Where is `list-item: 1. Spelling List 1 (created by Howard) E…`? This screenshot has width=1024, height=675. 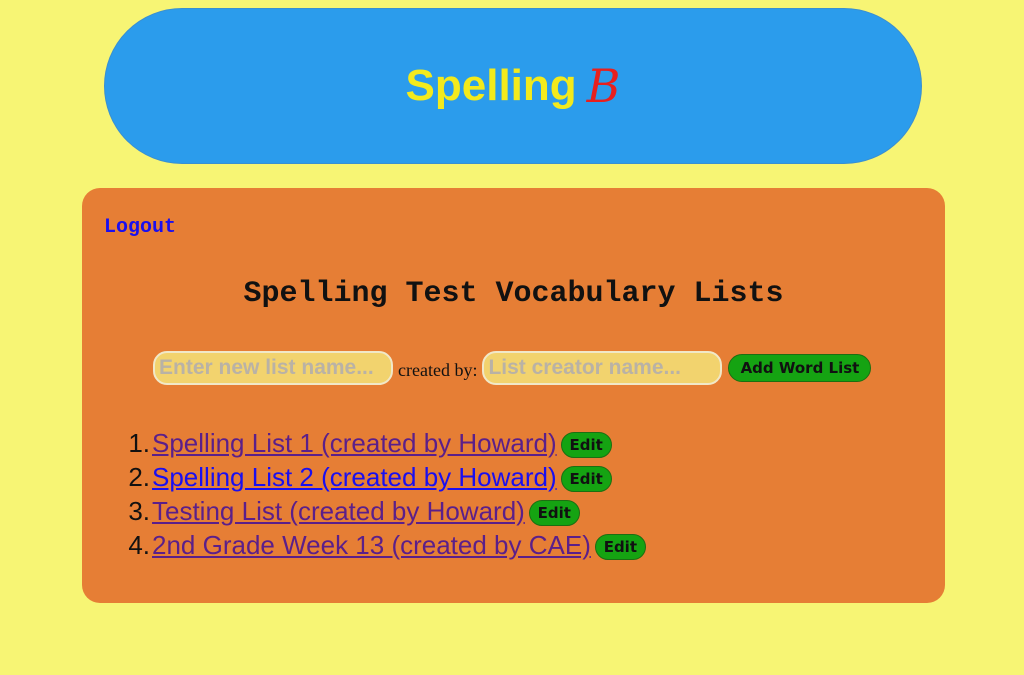 list-item: 1. Spelling List 1 (created by Howard) E… is located at coordinates (382, 443).